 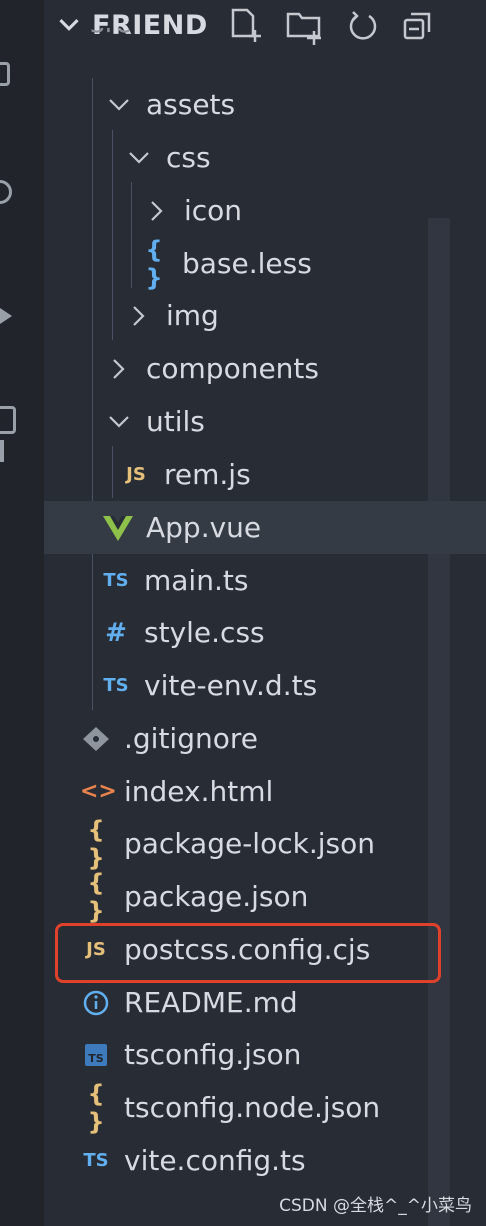 What do you see at coordinates (6, 192) in the screenshot?
I see `search-icon` at bounding box center [6, 192].